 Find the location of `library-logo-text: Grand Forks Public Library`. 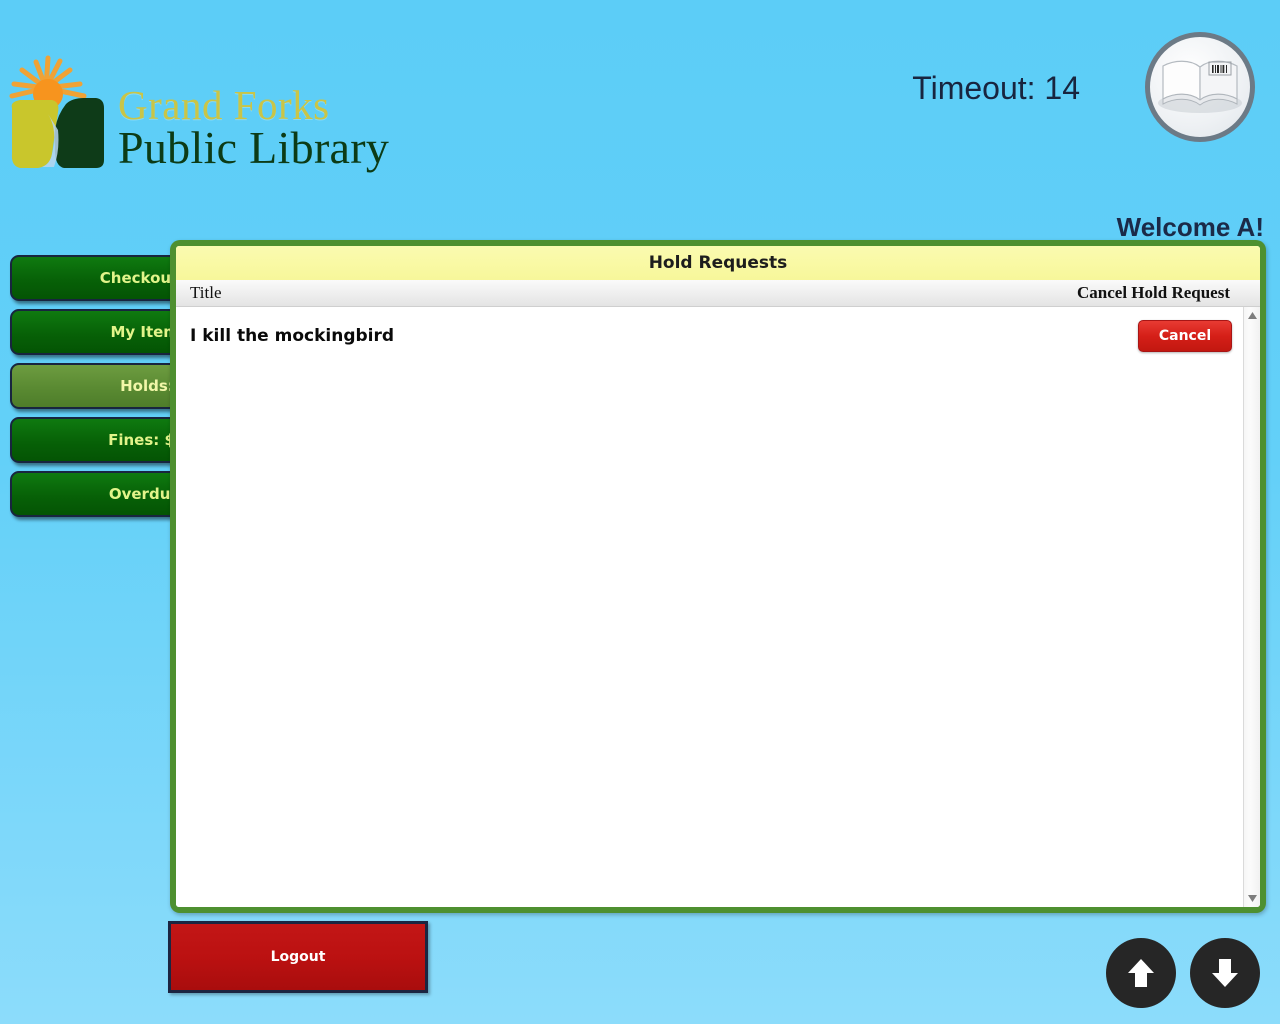

library-logo-text: Grand Forks Public Library is located at coordinates (254, 127).